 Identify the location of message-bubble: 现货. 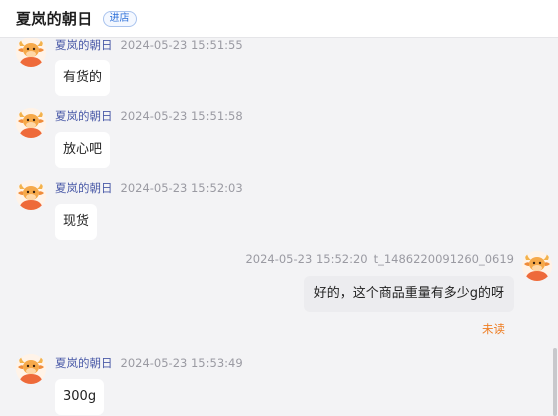
(76, 222).